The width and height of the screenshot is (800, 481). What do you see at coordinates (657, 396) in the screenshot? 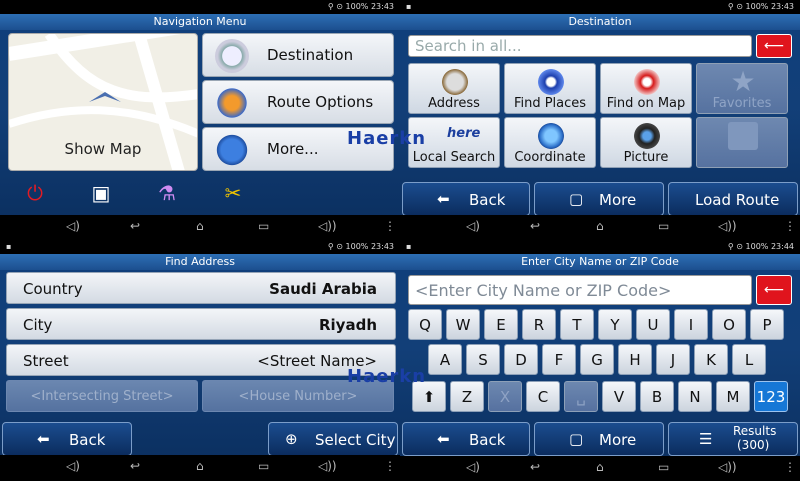
I see `key-B: B` at bounding box center [657, 396].